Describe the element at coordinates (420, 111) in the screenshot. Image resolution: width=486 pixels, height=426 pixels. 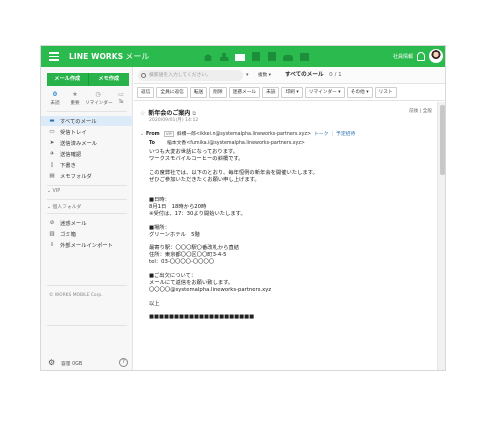
I see `view-links: 前後 | 全般` at that location.